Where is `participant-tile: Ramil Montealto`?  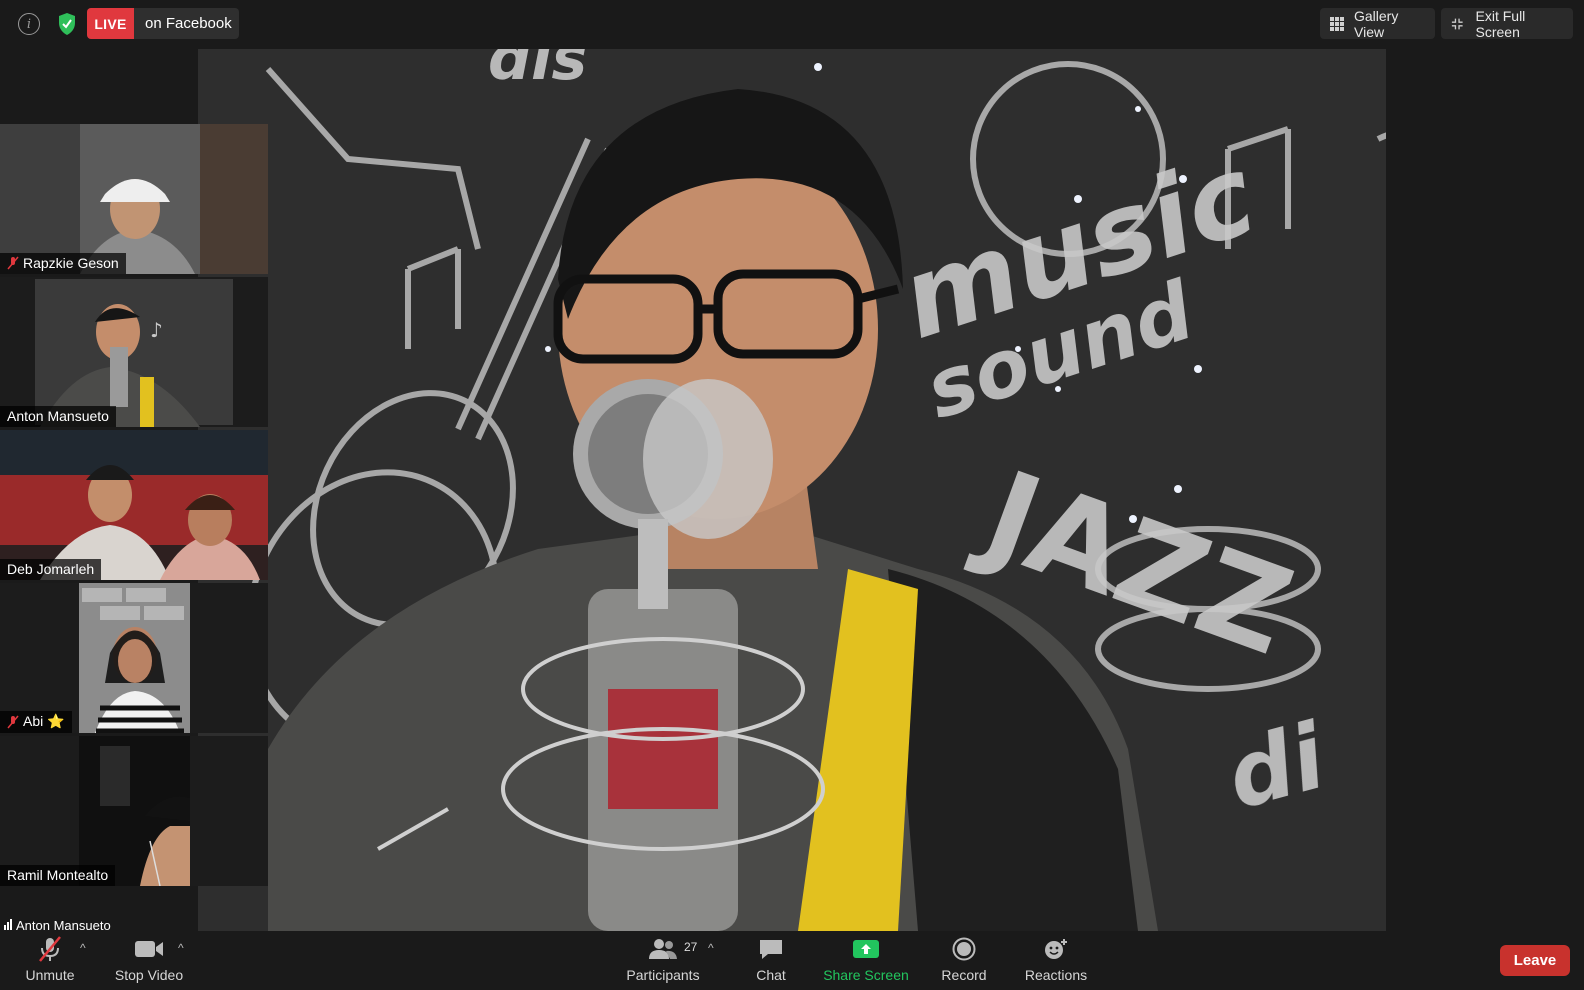 participant-tile: Ramil Montealto is located at coordinates (134, 811).